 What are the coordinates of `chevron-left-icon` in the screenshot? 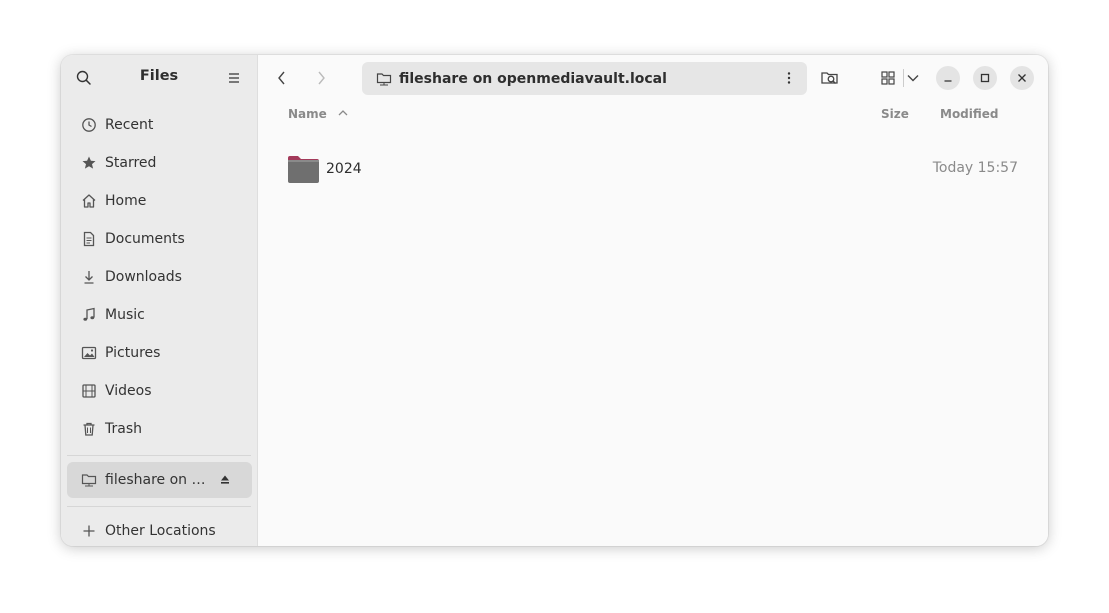 It's located at (281, 78).